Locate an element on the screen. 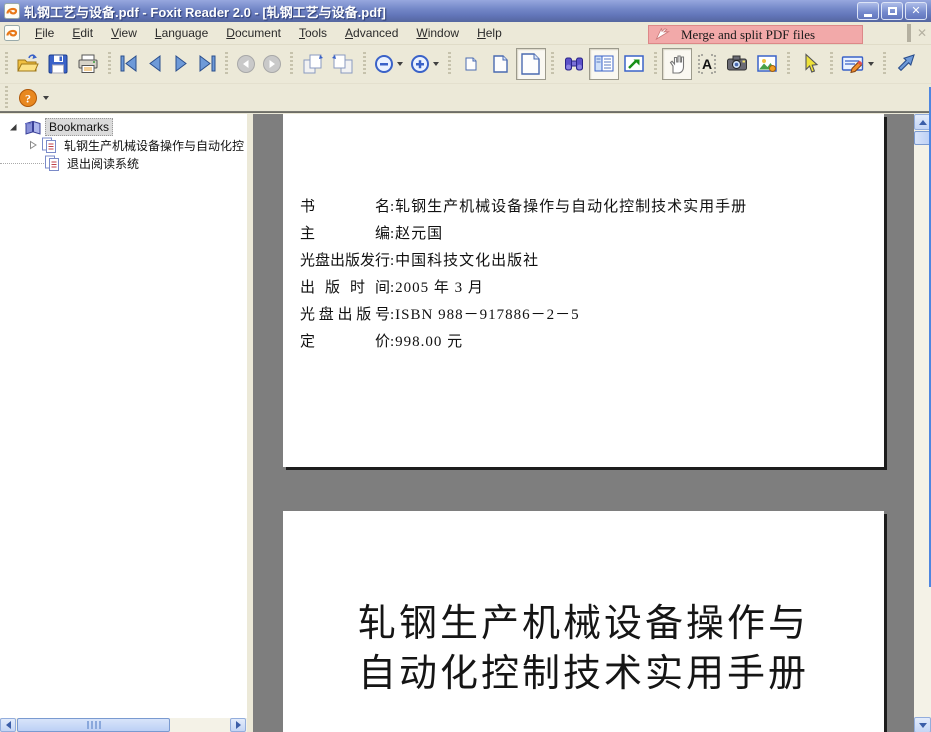  select-annotation-button is located at coordinates (810, 64).